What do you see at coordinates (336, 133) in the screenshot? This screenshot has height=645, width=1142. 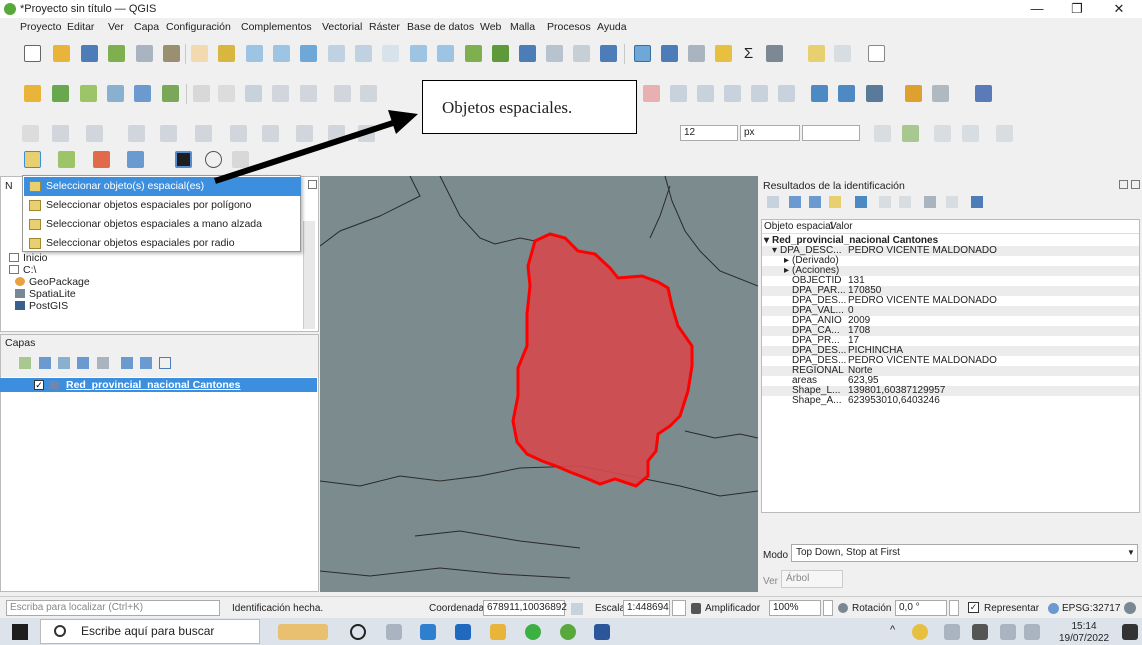 I see `add-part-icon` at bounding box center [336, 133].